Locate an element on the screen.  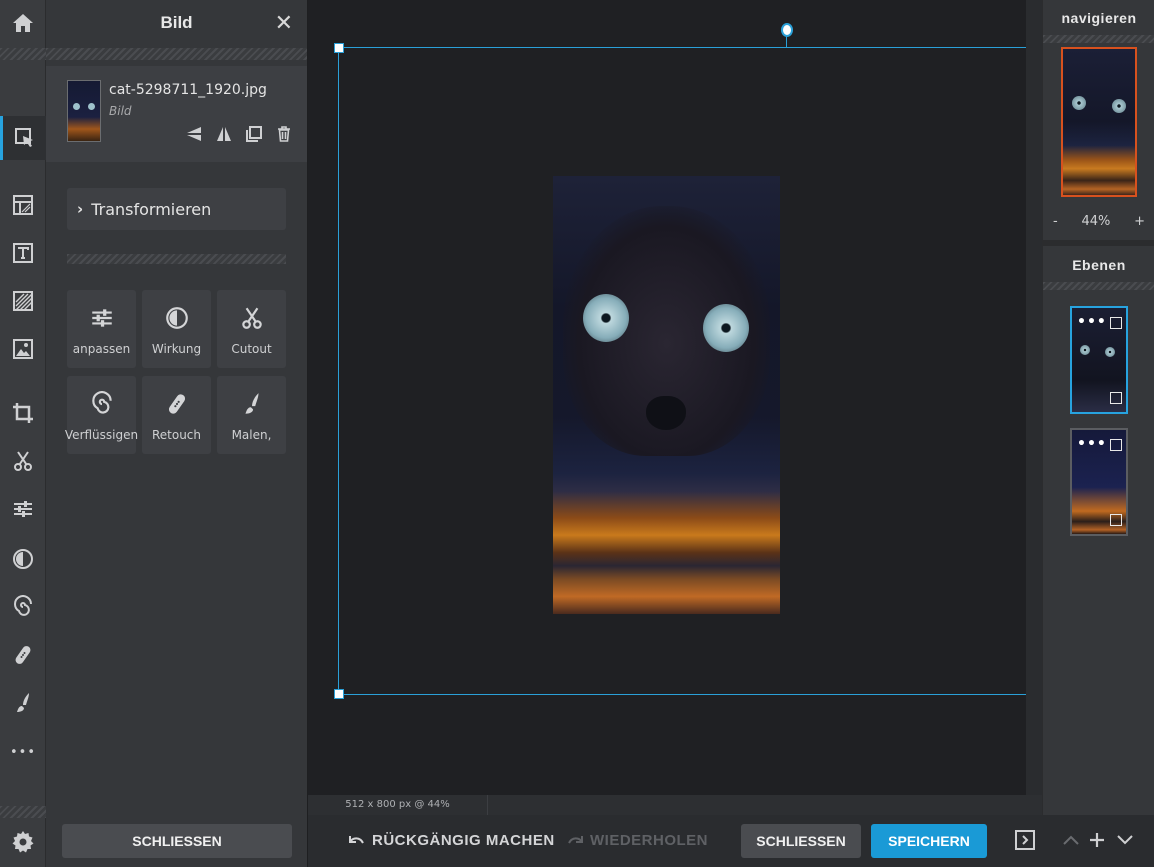
trash-icon is located at coordinates (284, 134).